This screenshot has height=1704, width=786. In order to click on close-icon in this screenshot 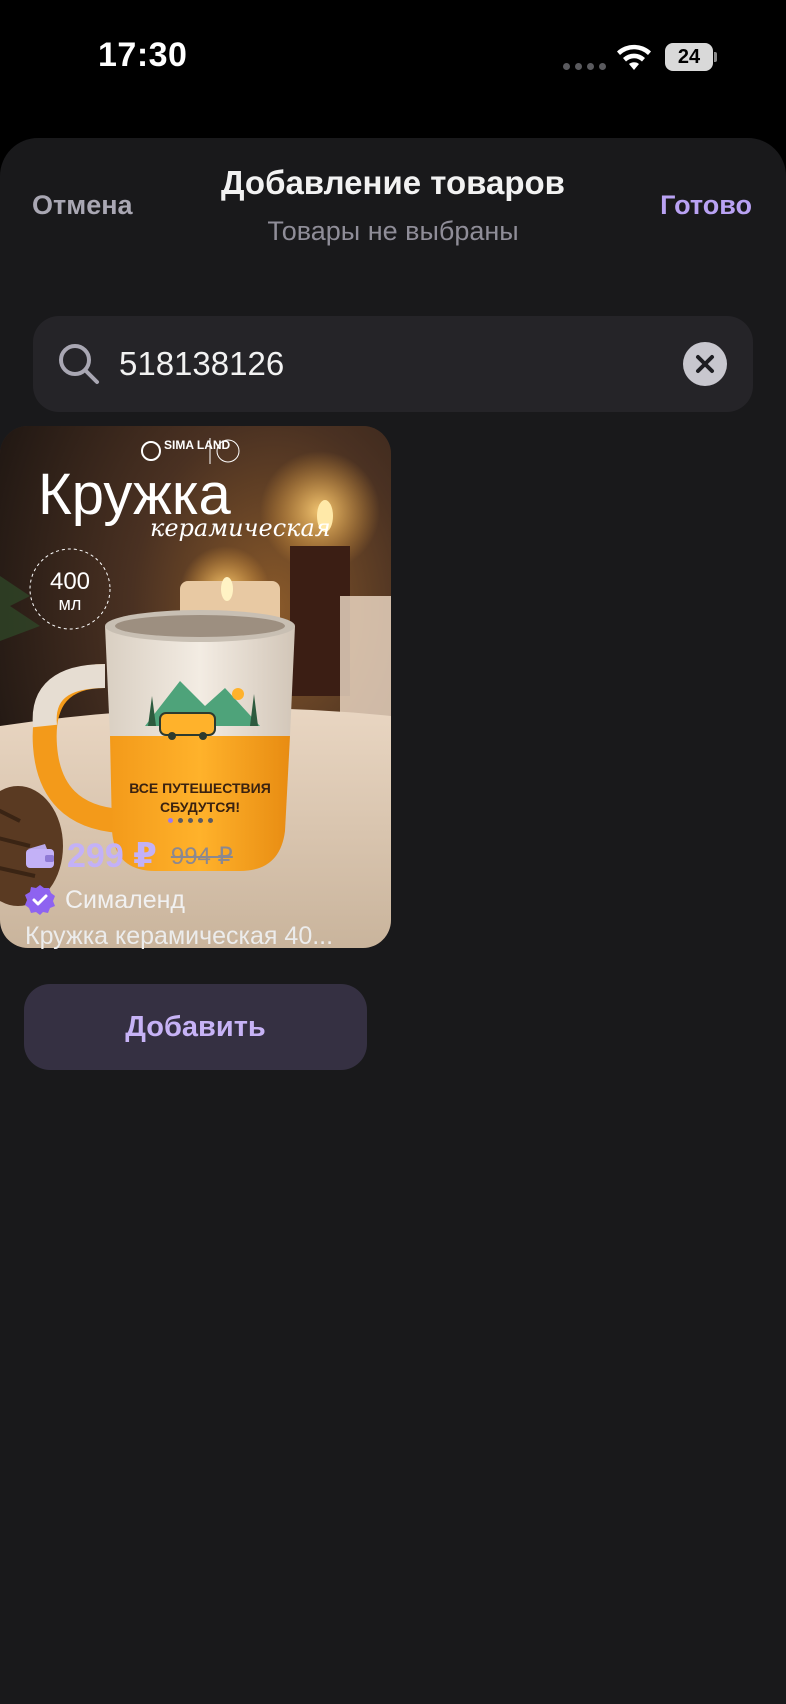, I will do `click(705, 364)`.